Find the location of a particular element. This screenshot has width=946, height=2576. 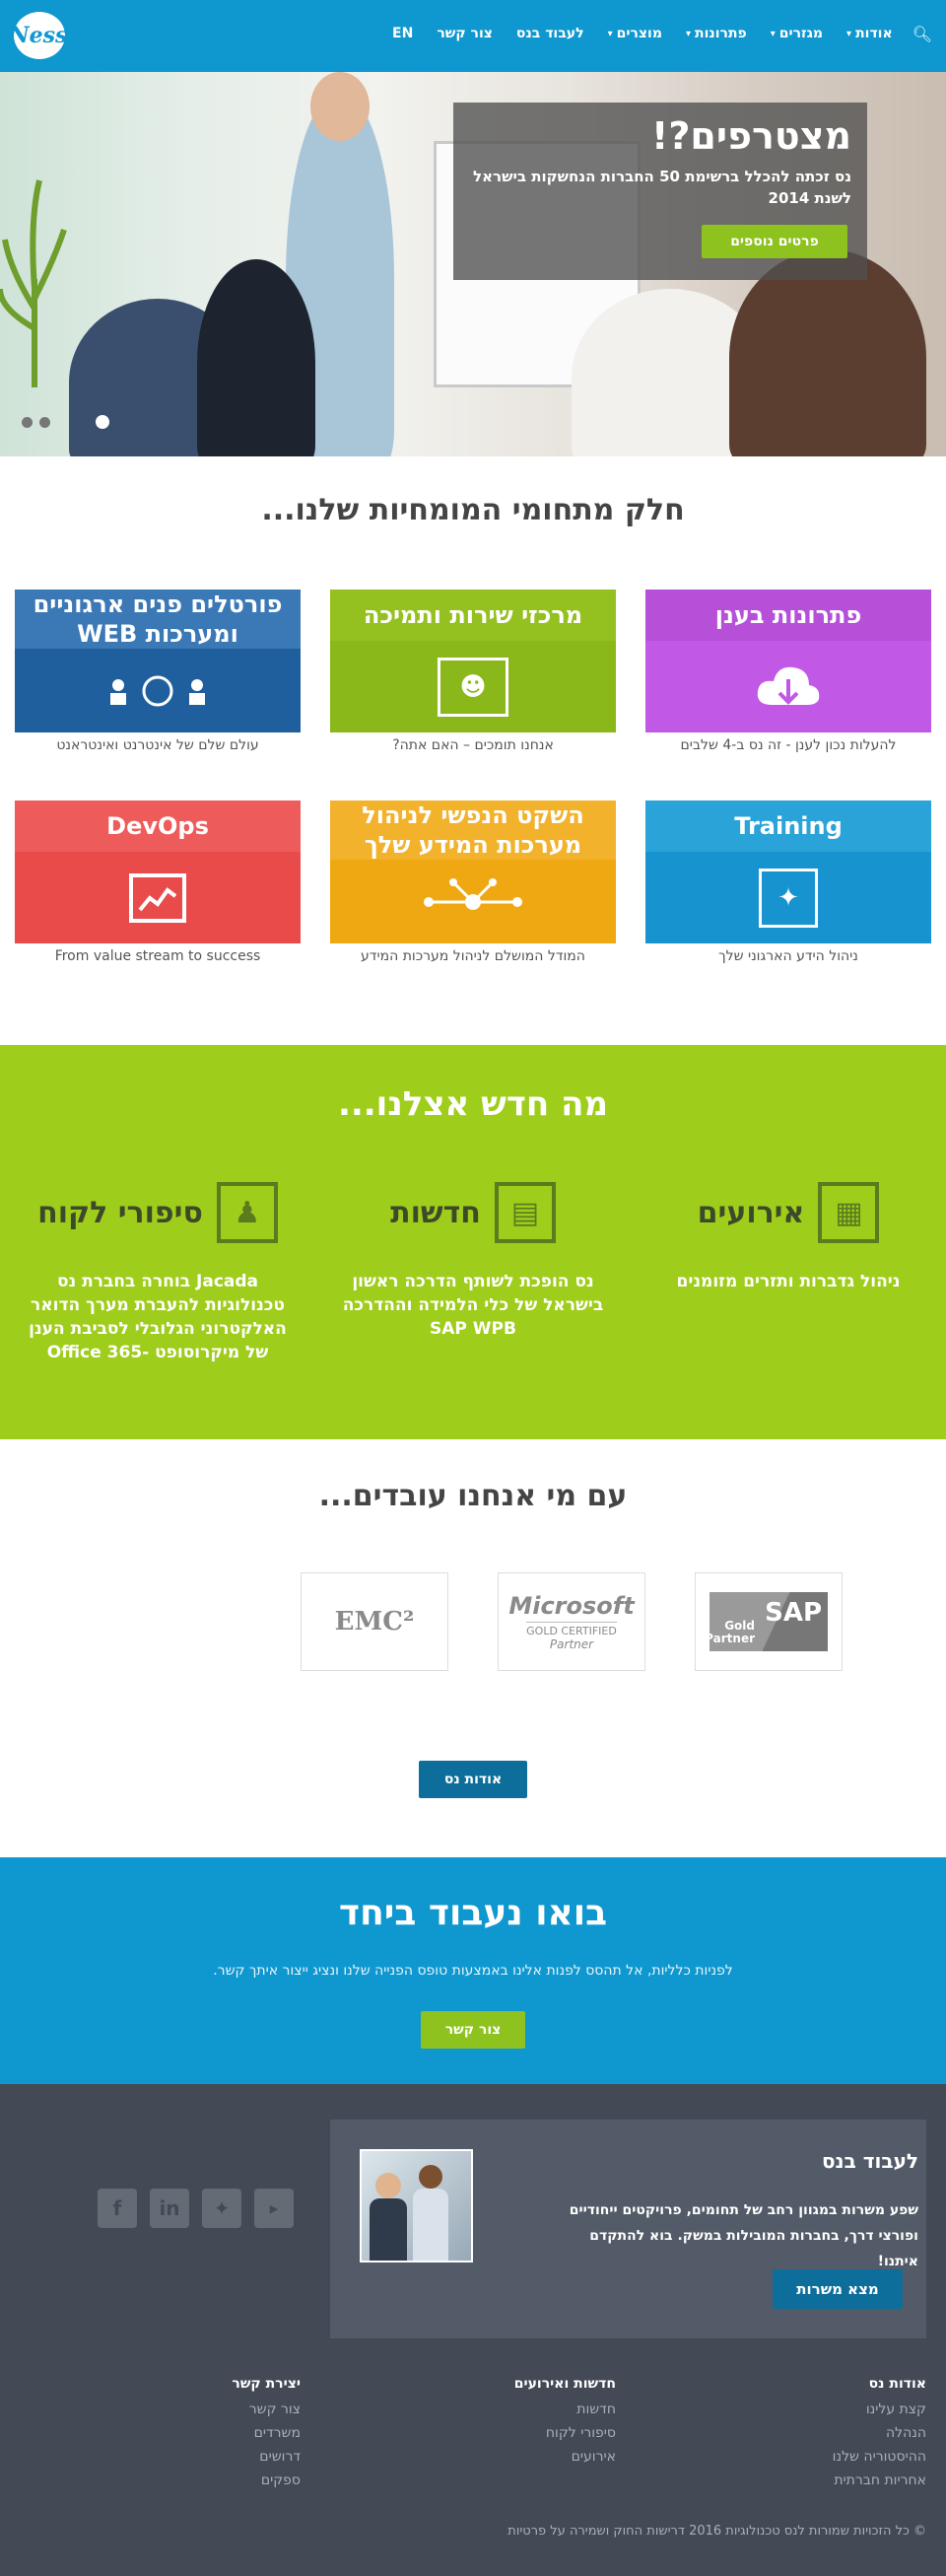

news-col-title: אירועים is located at coordinates (751, 1212).